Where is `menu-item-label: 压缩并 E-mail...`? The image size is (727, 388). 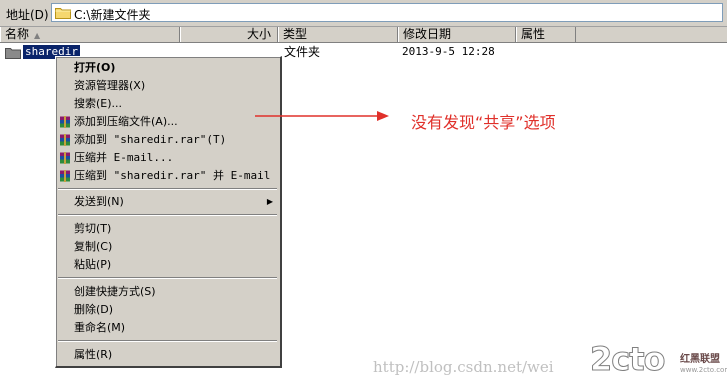 menu-item-label: 压缩并 E-mail... is located at coordinates (124, 157).